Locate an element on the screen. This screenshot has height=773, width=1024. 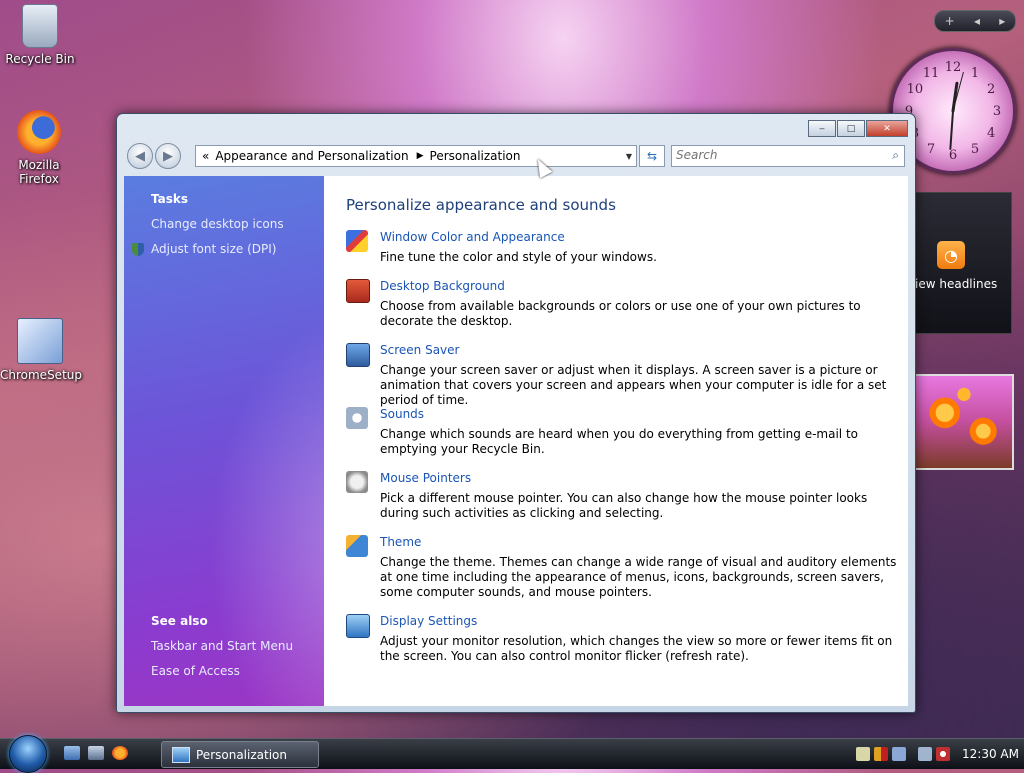
breadcrumb-overflow: « is located at coordinates (205, 156).